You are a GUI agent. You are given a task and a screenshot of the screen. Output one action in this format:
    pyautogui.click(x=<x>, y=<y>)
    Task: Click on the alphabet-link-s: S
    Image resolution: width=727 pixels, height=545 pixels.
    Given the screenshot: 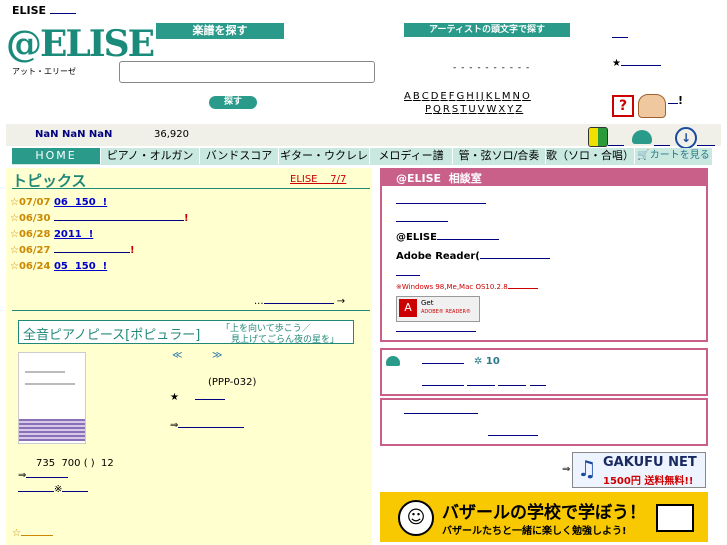 What is the action you would take?
    pyautogui.click(x=455, y=109)
    